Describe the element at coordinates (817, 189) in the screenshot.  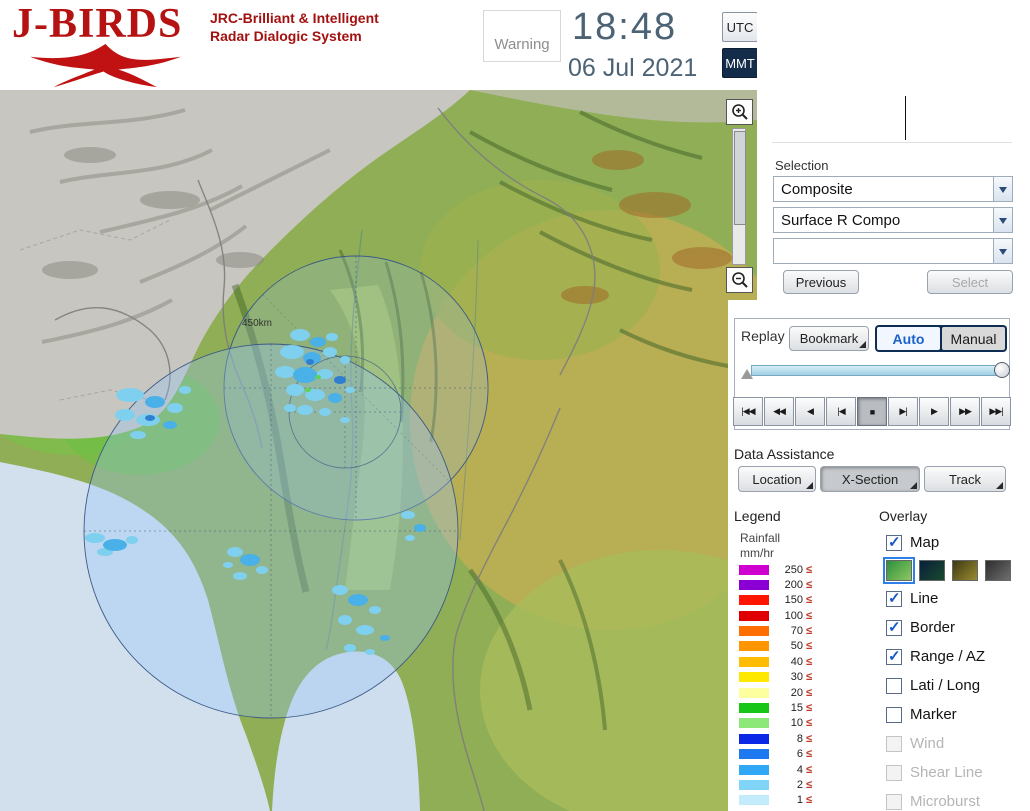
I see `dropdown-value: Composite` at that location.